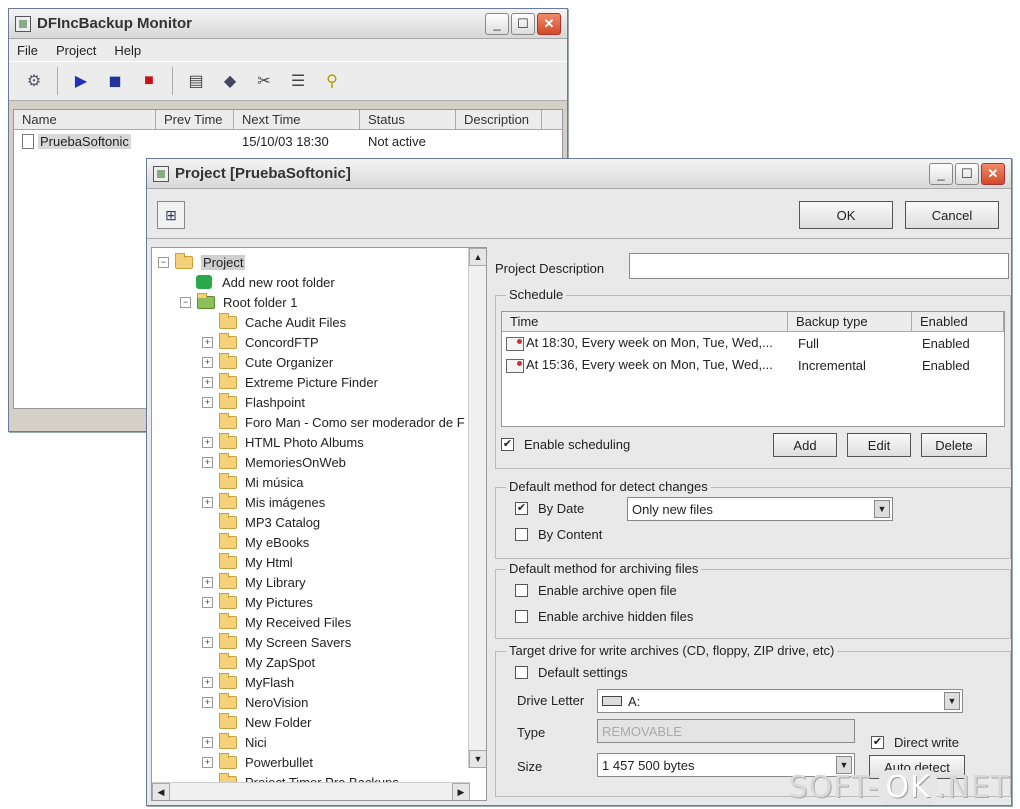  I want to click on tip-icon: ⚲, so click(332, 81).